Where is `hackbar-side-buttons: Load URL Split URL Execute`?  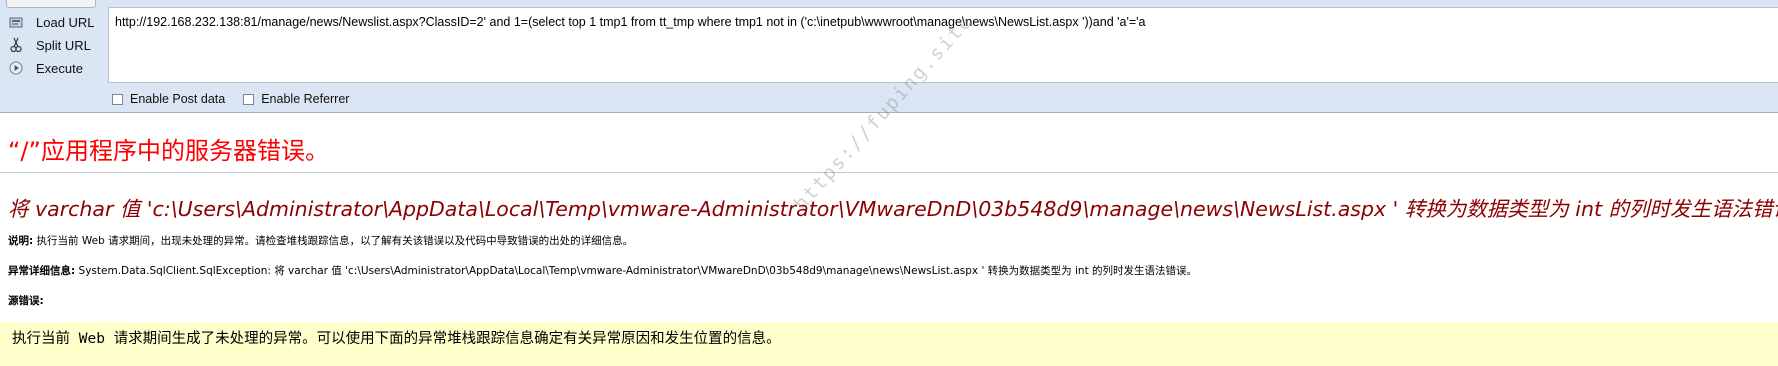
hackbar-side-buttons: Load URL Split URL Execute is located at coordinates (54, 50).